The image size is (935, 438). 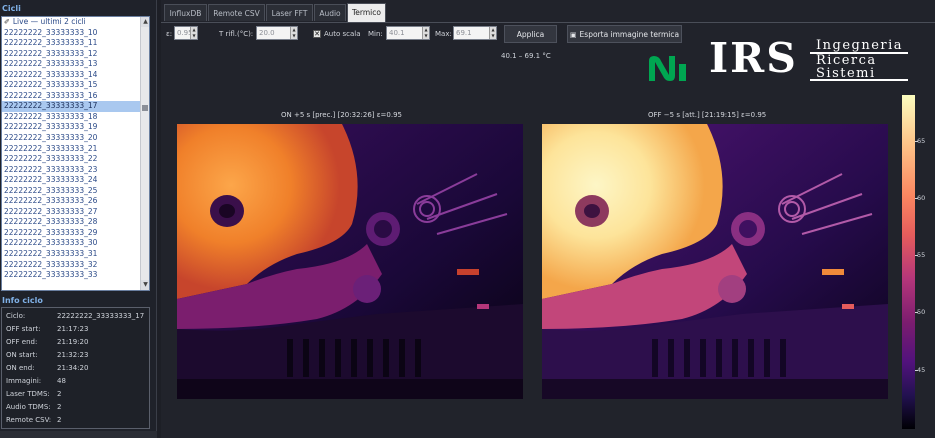 What do you see at coordinates (73, 329) in the screenshot?
I see `info-value: 21:17:23` at bounding box center [73, 329].